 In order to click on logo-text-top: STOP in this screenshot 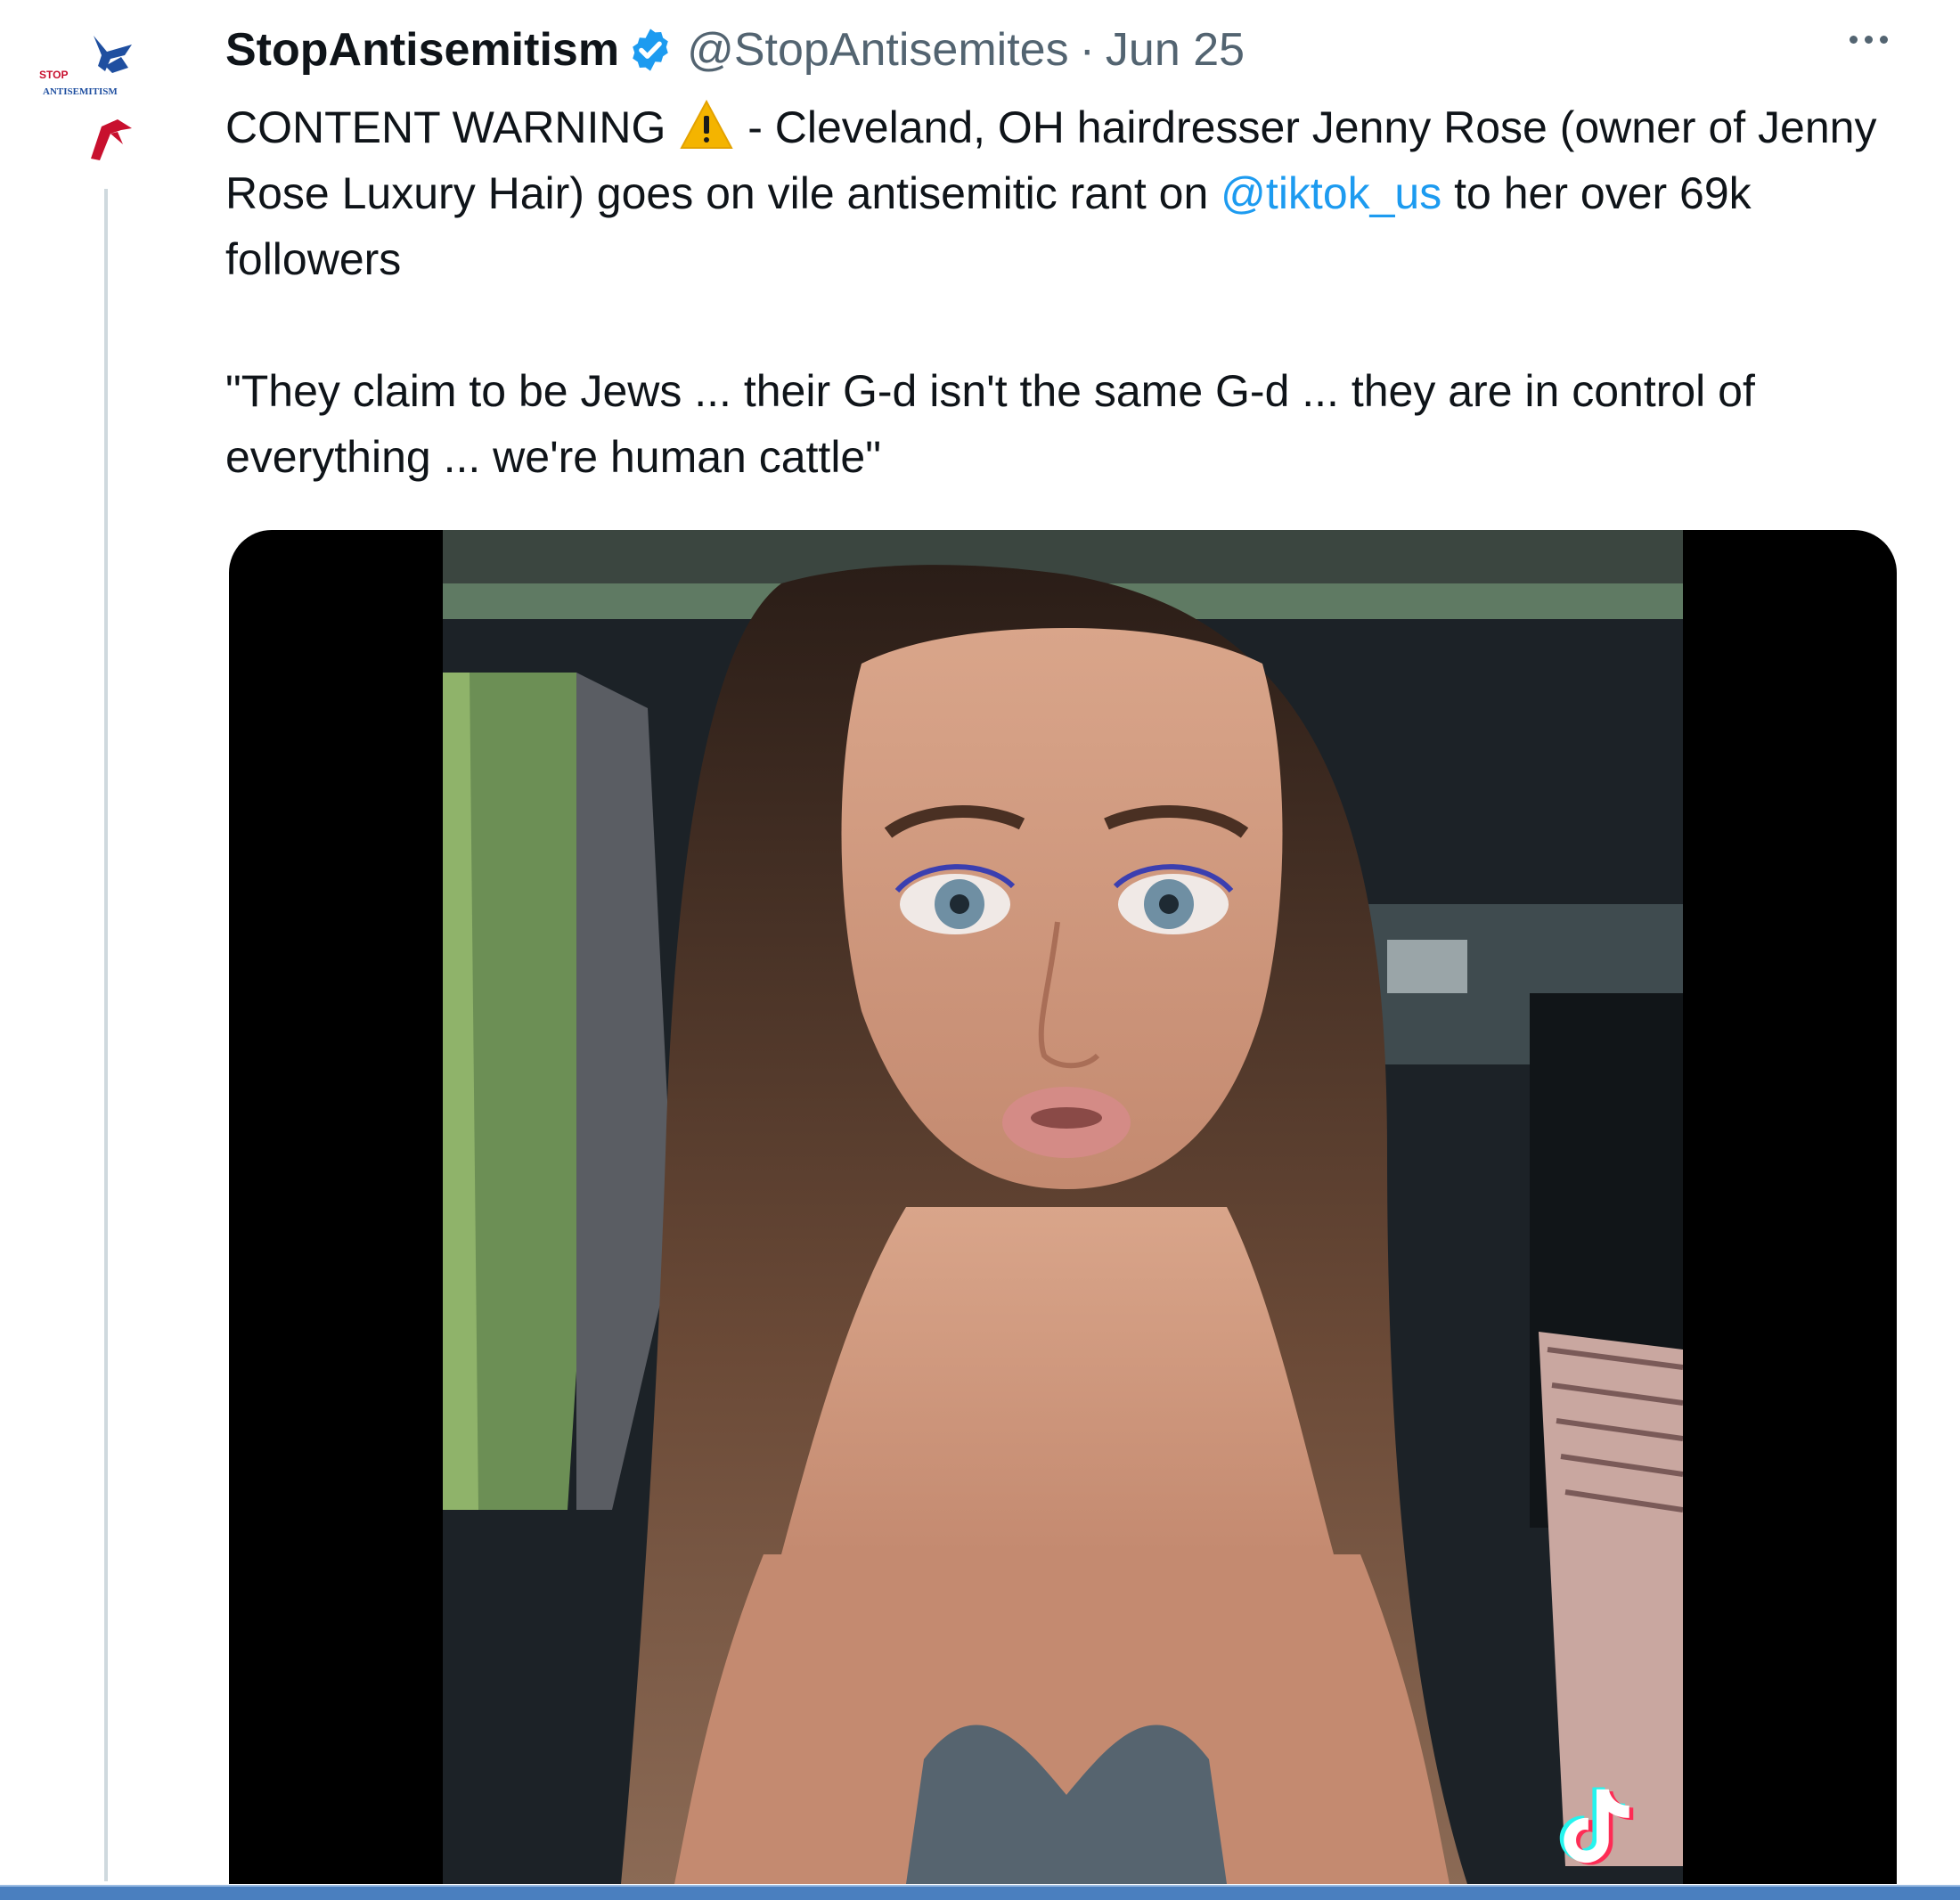, I will do `click(53, 75)`.